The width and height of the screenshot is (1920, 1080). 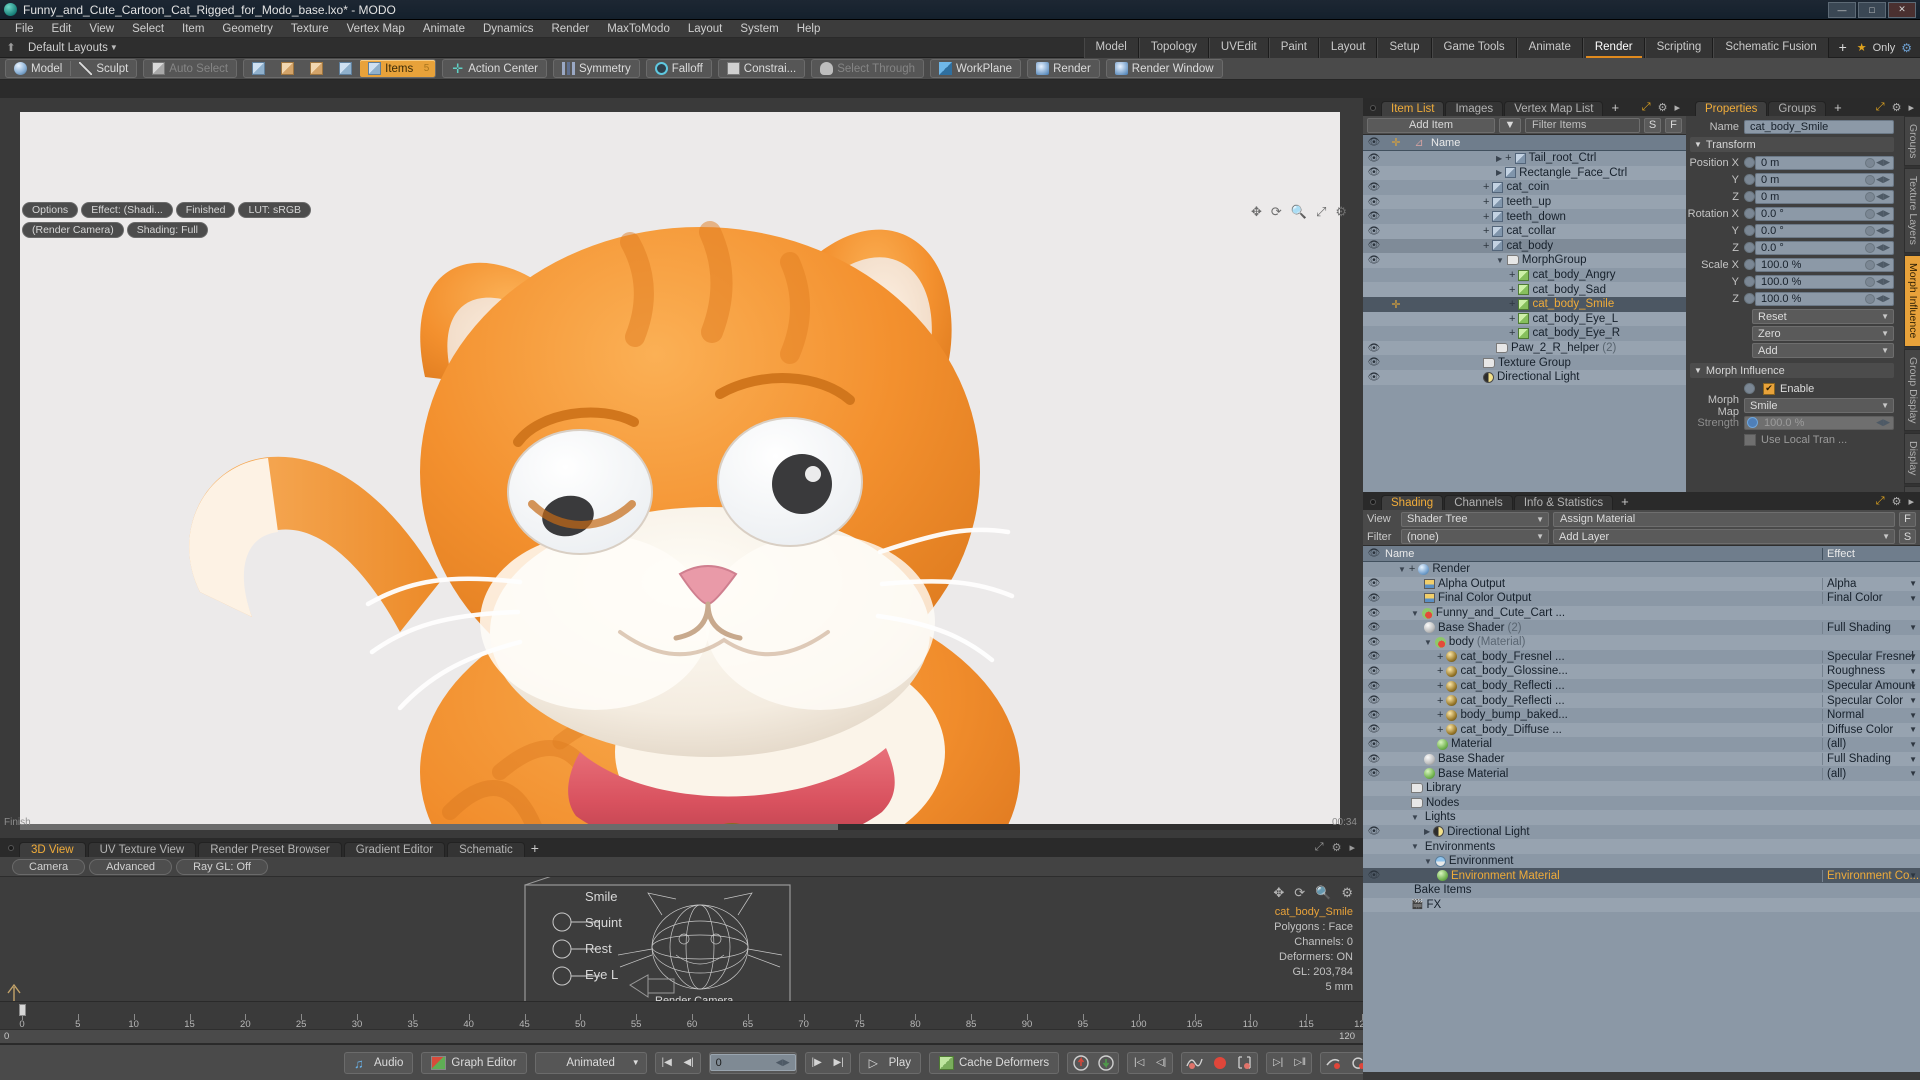 I want to click on menu-select: Select, so click(x=148, y=29).